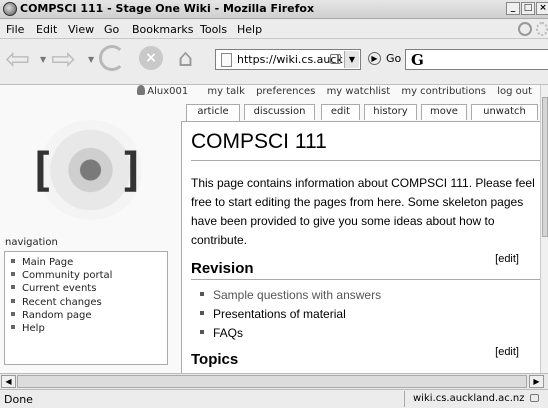 Image resolution: width=548 pixels, height=408 pixels. Describe the element at coordinates (10, 9) in the screenshot. I see `firefox-icon` at that location.